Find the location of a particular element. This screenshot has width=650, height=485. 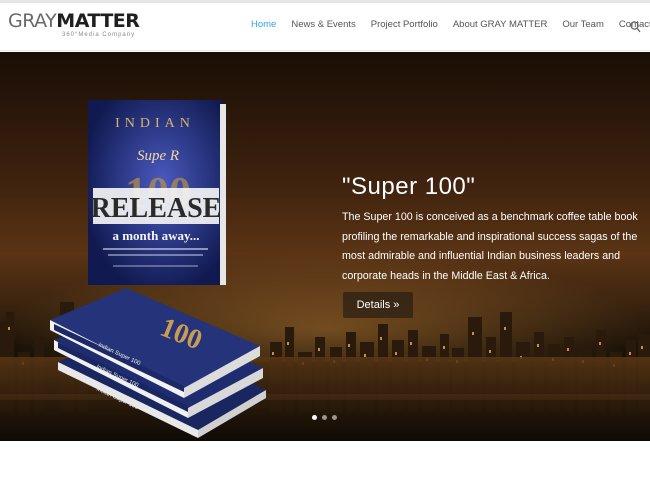

nav-news-events: News & Events is located at coordinates (323, 24).